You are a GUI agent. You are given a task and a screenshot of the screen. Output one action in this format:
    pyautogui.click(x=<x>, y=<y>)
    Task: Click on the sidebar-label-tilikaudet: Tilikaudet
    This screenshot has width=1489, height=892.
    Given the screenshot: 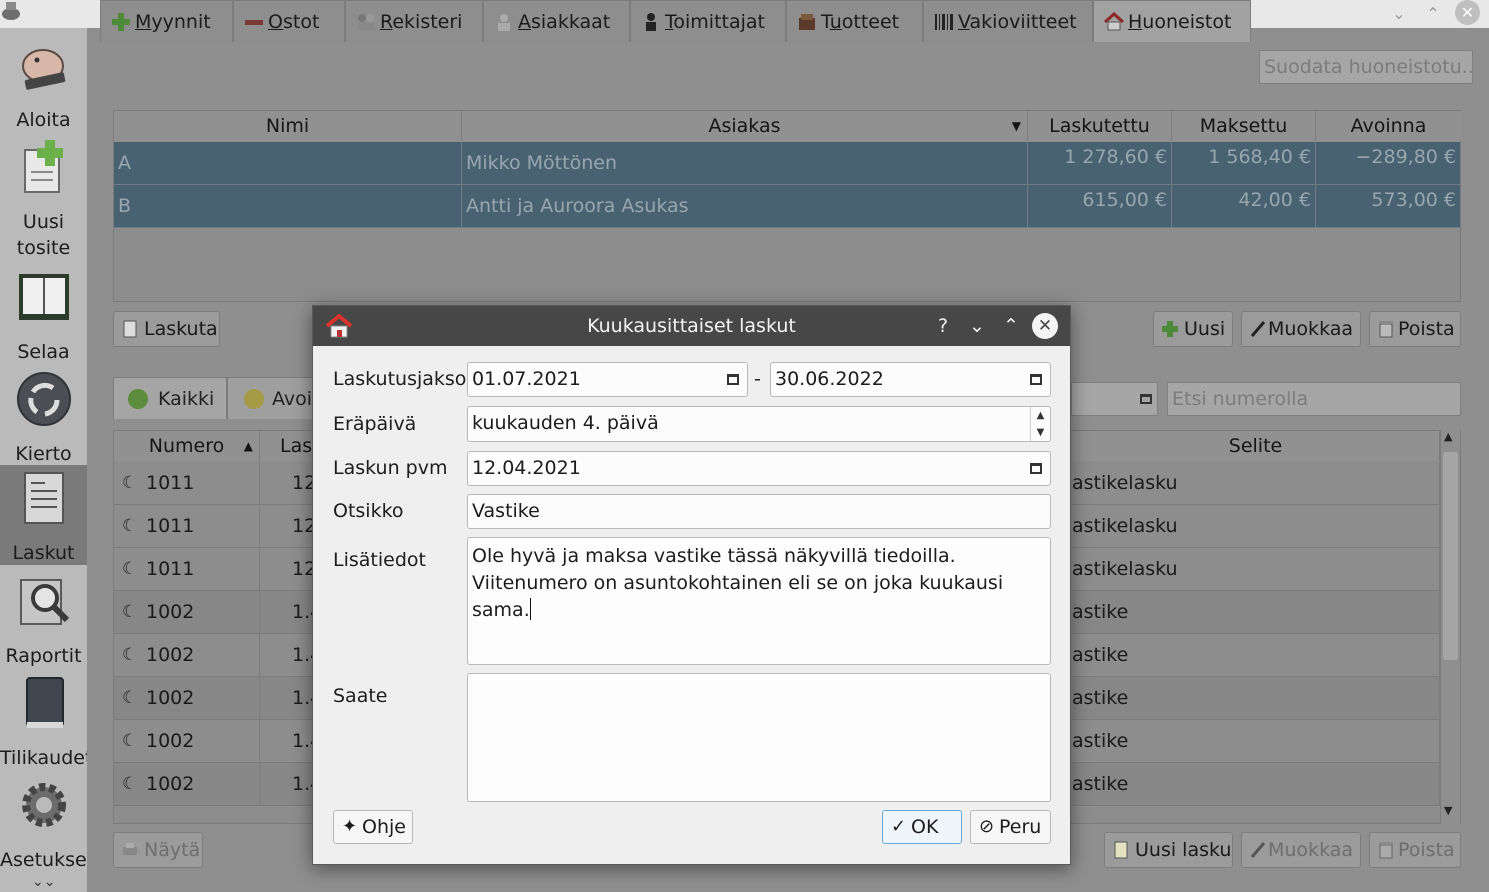 What is the action you would take?
    pyautogui.click(x=46, y=758)
    